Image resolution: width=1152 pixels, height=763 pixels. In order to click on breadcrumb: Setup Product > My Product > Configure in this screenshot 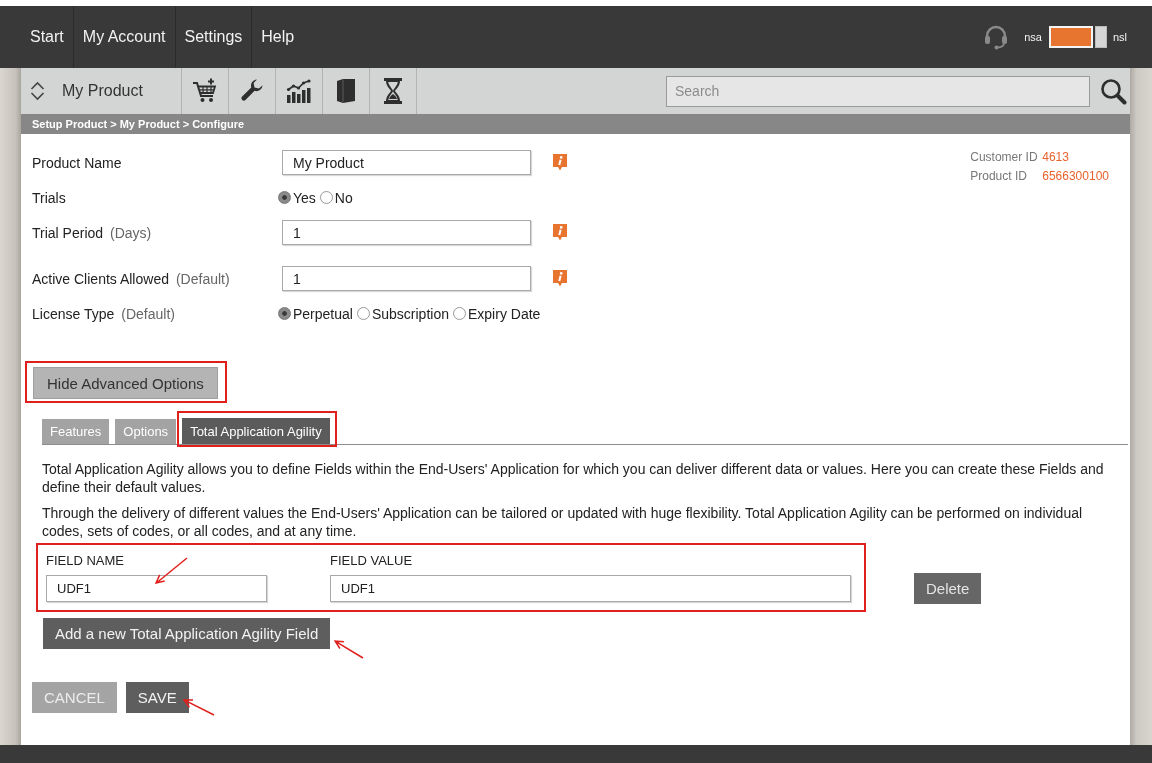, I will do `click(138, 124)`.